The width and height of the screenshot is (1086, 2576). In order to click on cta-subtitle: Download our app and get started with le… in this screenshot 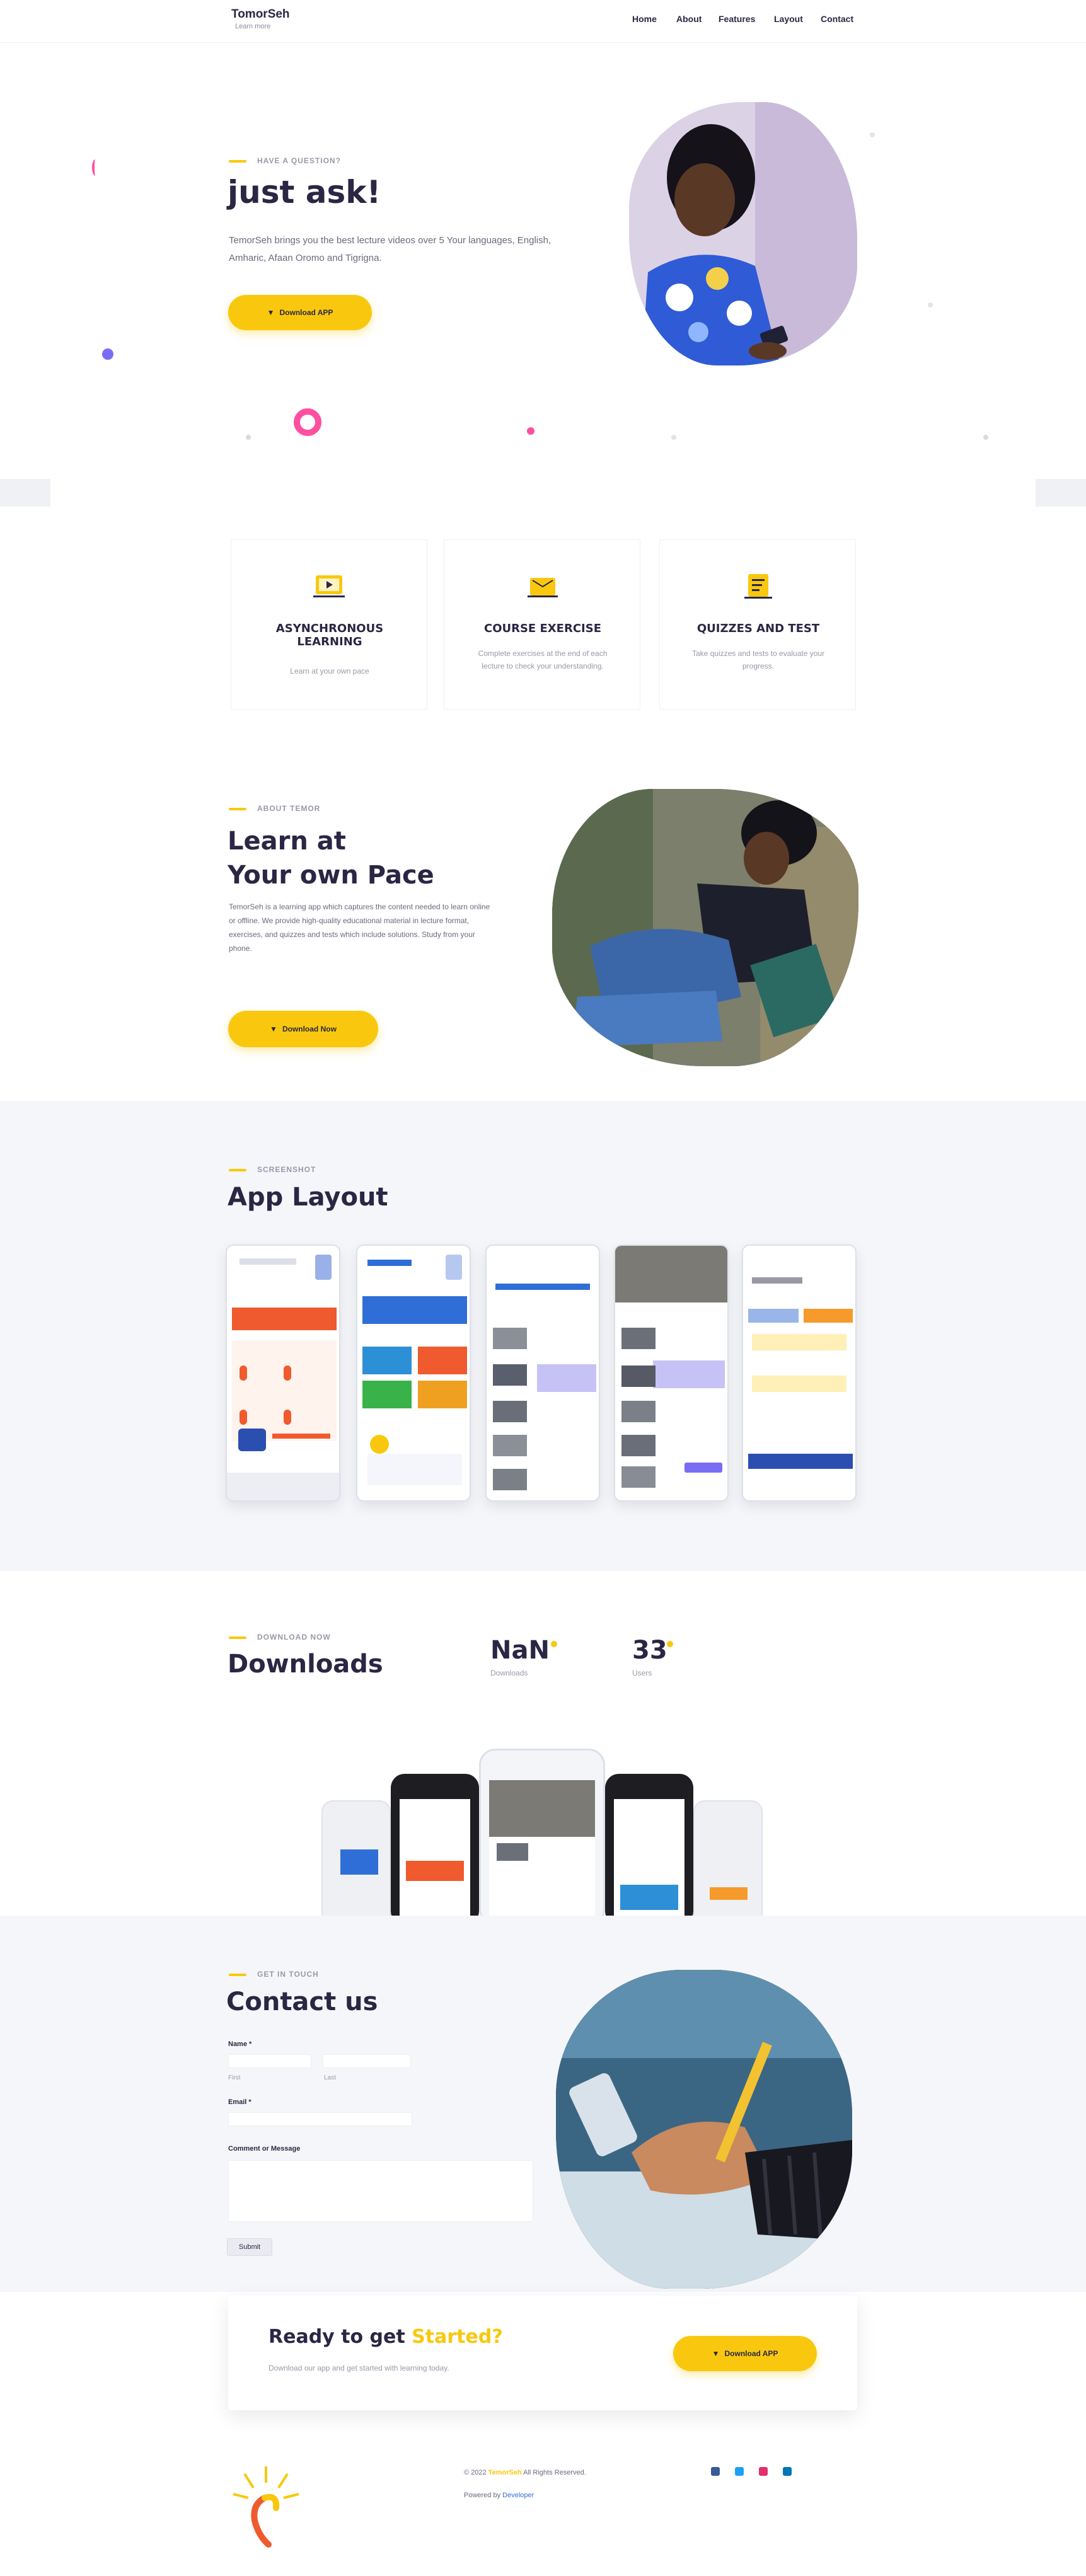, I will do `click(359, 2368)`.